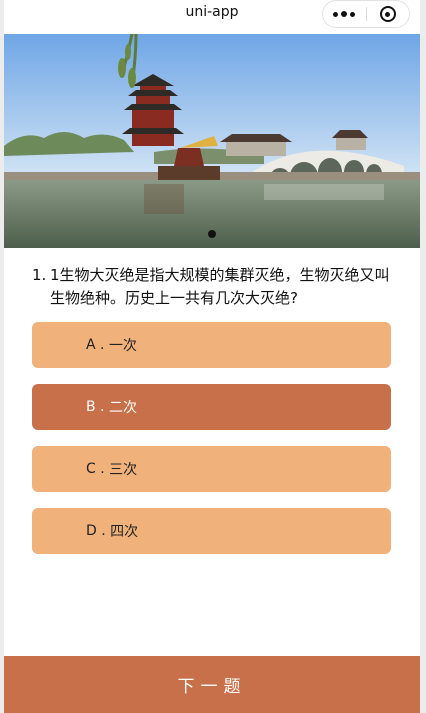 This screenshot has height=713, width=426. I want to click on mini-program-capsule, so click(366, 14).